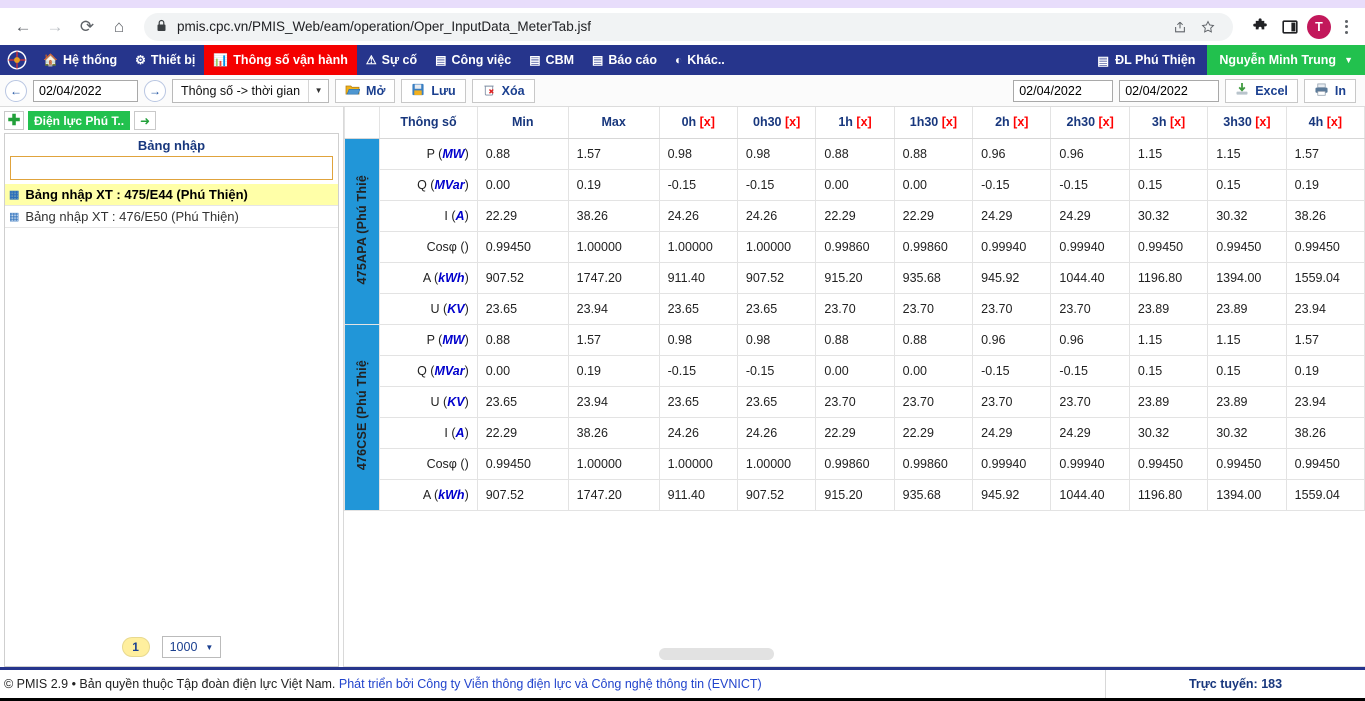 This screenshot has height=701, width=1365. What do you see at coordinates (1325, 123) in the screenshot?
I see `column-header-time-8: 4h [x]` at bounding box center [1325, 123].